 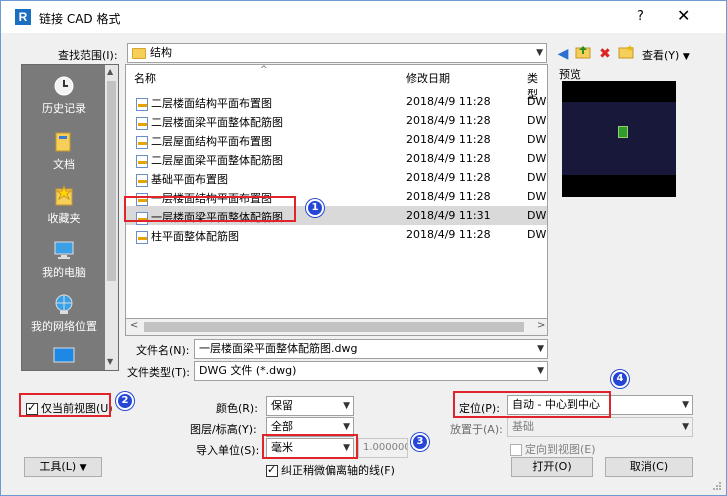 What do you see at coordinates (420, 442) in the screenshot?
I see `annotation-badge-3: 3` at bounding box center [420, 442].